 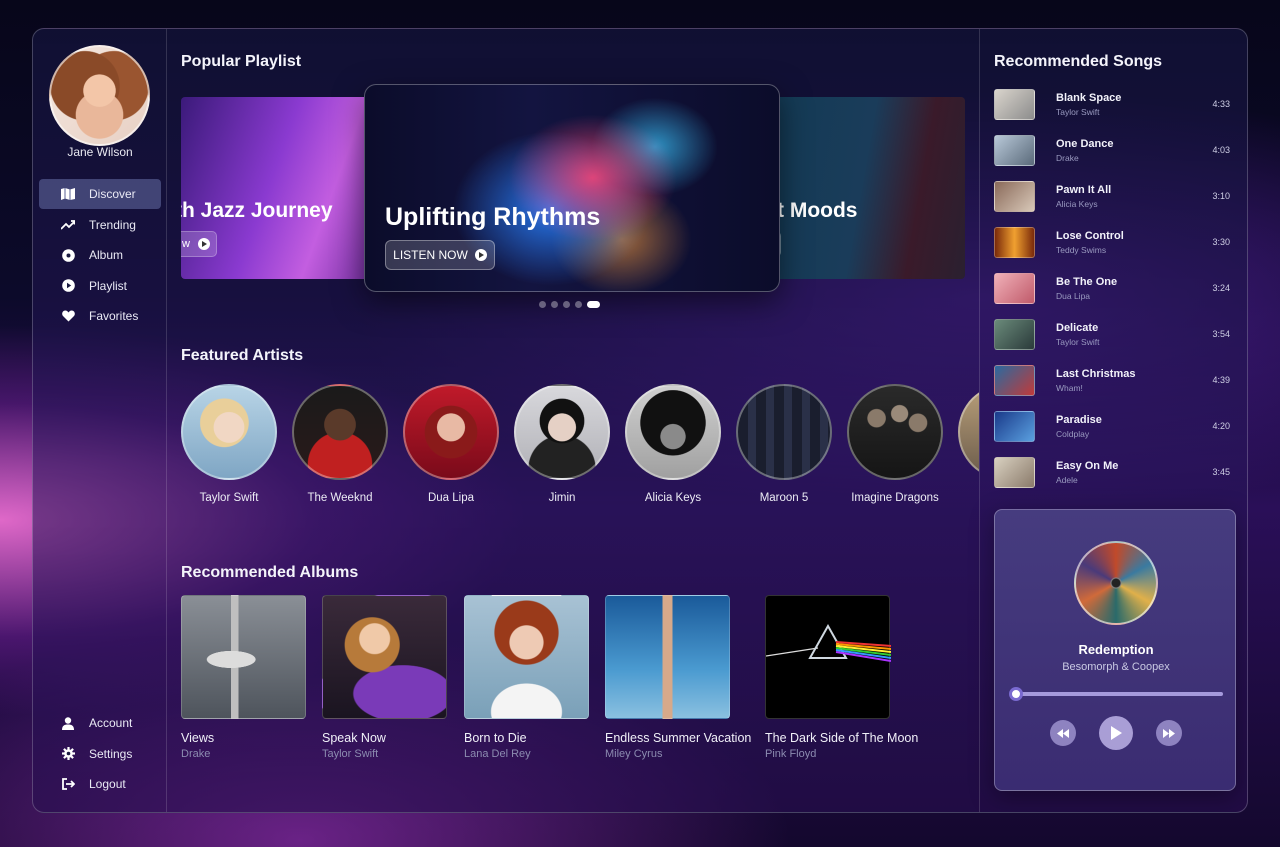 I want to click on avatar, so click(x=99, y=95).